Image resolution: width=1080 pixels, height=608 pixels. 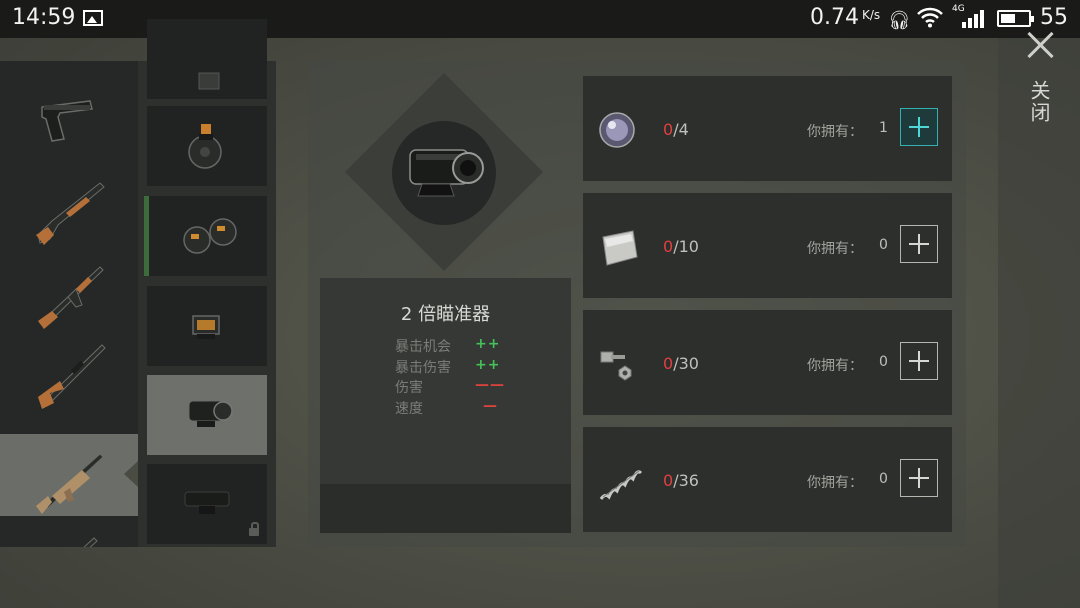 What do you see at coordinates (93, 18) in the screenshot?
I see `gallery-icon` at bounding box center [93, 18].